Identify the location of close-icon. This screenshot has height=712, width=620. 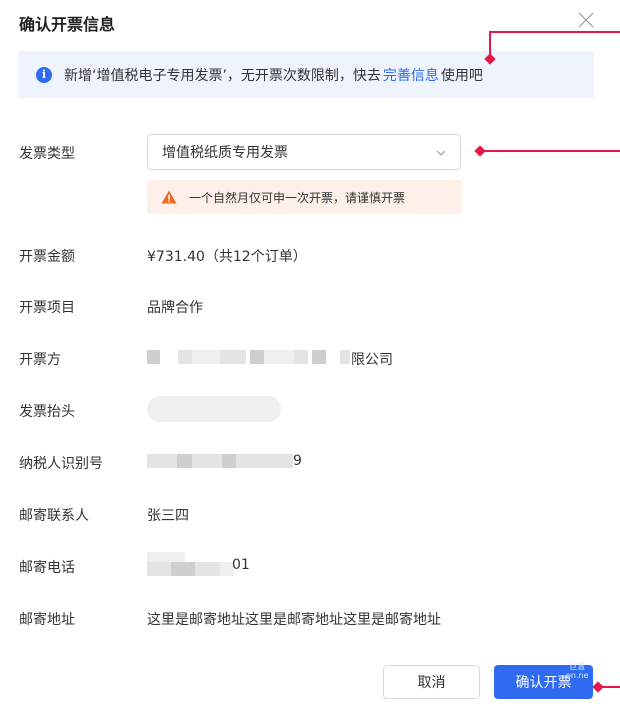
(586, 20).